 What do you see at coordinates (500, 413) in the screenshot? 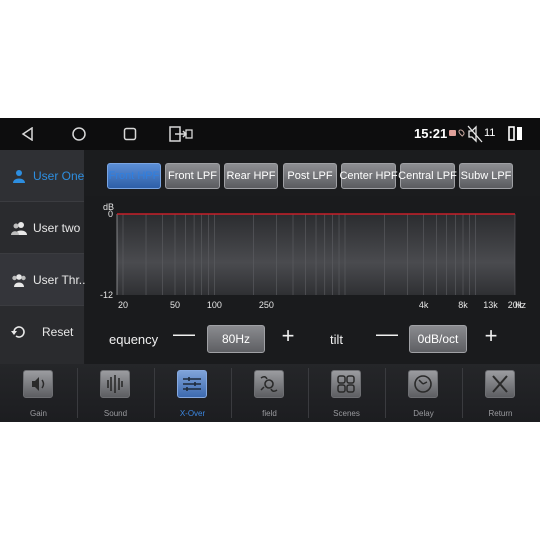
I see `dock-label: Return` at bounding box center [500, 413].